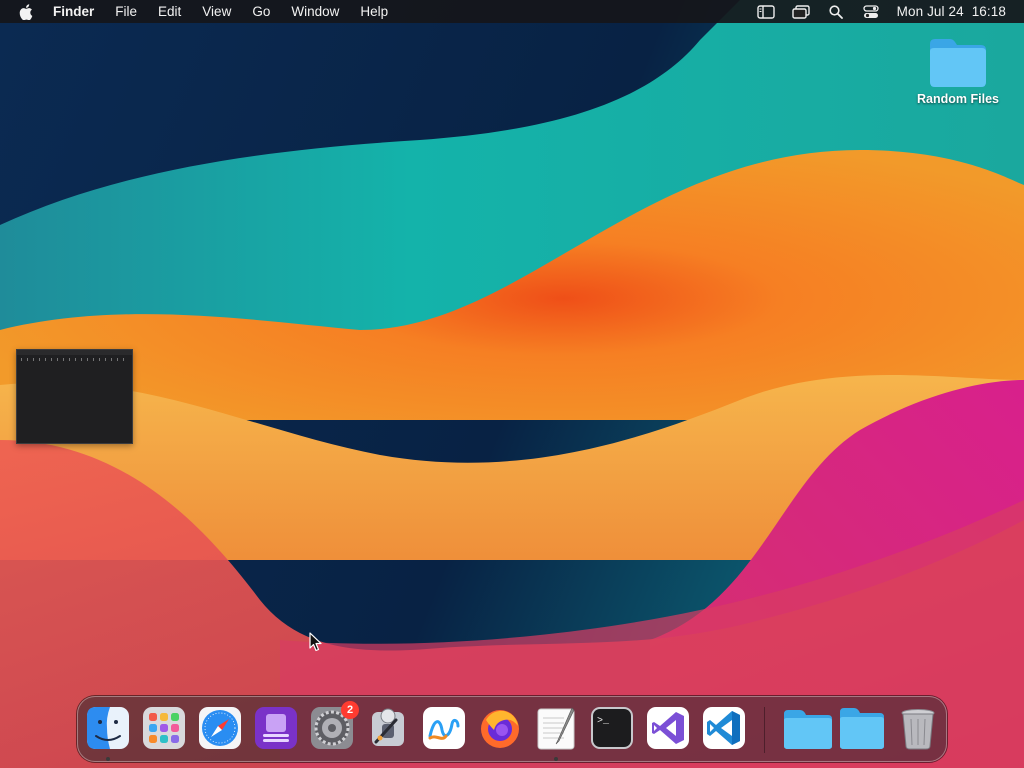 The width and height of the screenshot is (1024, 768). Describe the element at coordinates (26, 11) in the screenshot. I see `apple-menu-icon` at that location.